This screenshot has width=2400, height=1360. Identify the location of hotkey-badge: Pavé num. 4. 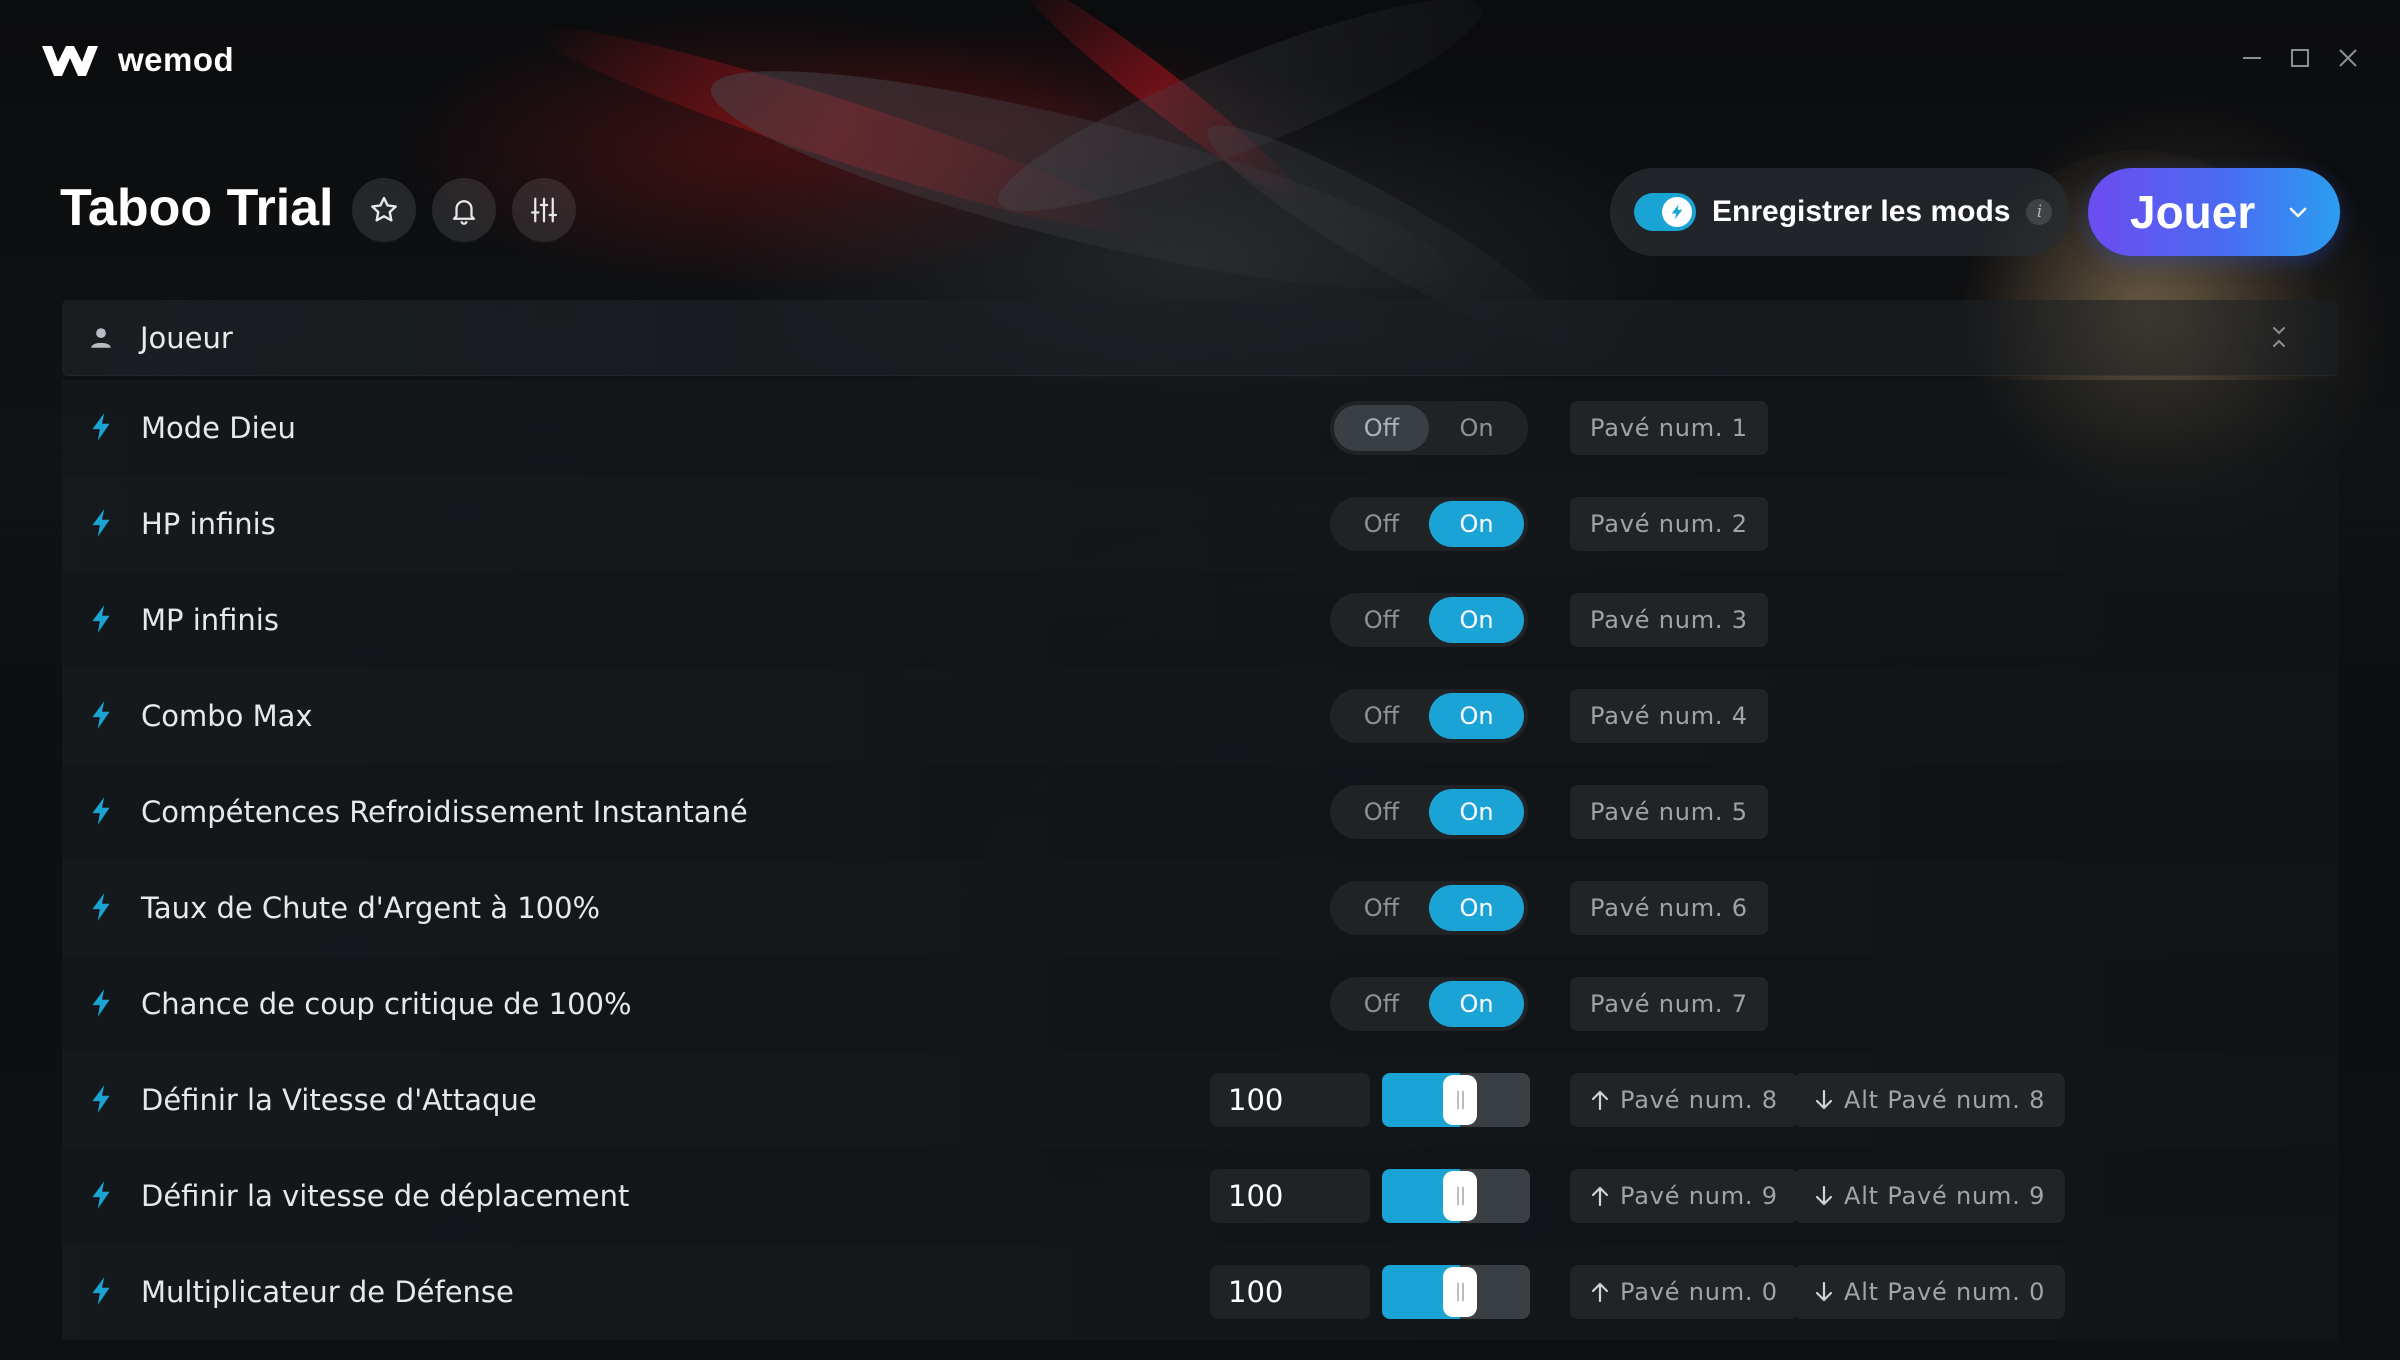
(1669, 716).